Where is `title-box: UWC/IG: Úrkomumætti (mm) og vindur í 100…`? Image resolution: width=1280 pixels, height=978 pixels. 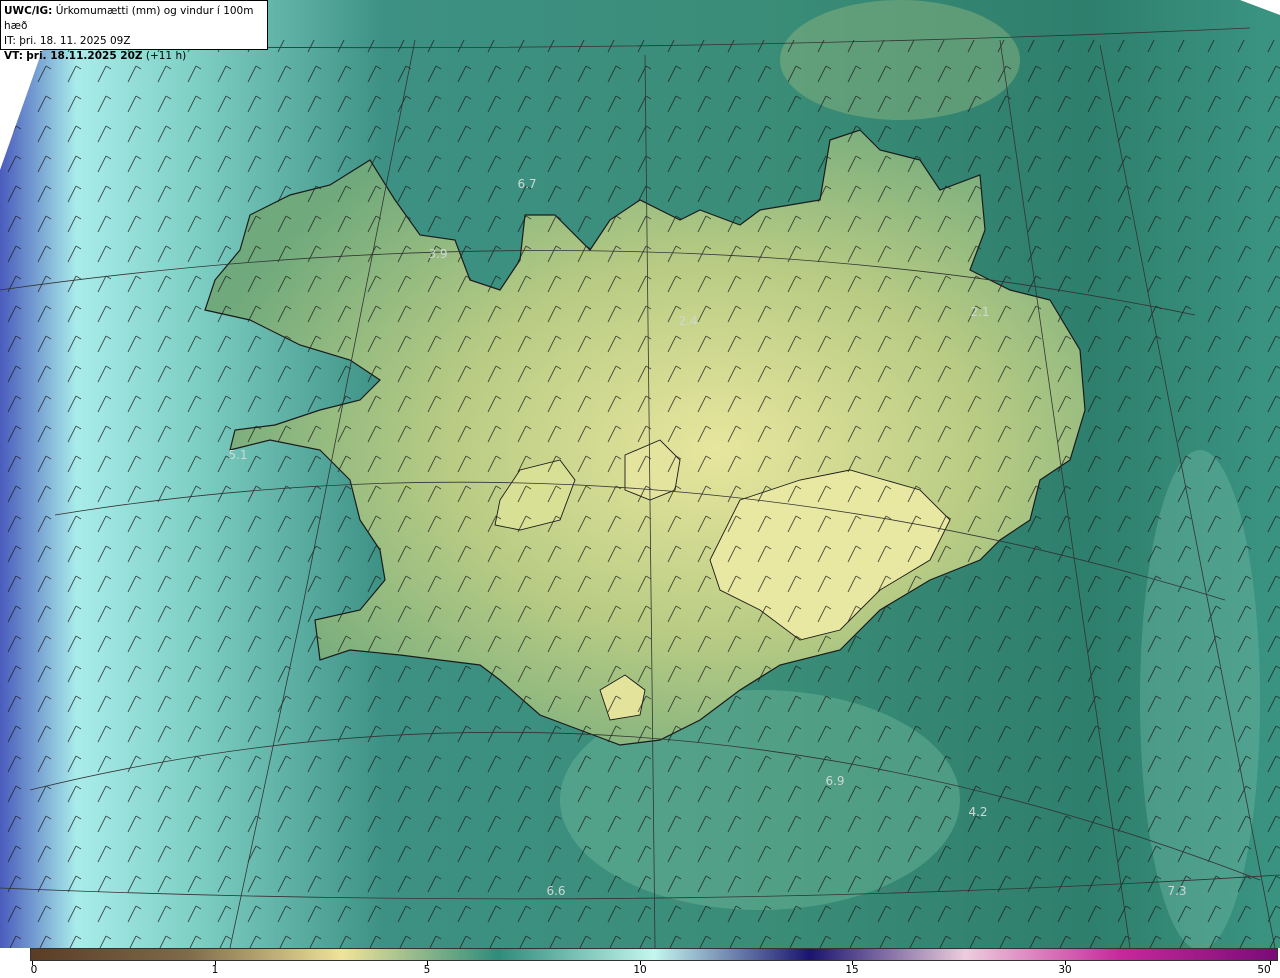
title-box: UWC/IG: Úrkomumætti (mm) og vindur í 100… is located at coordinates (134, 31).